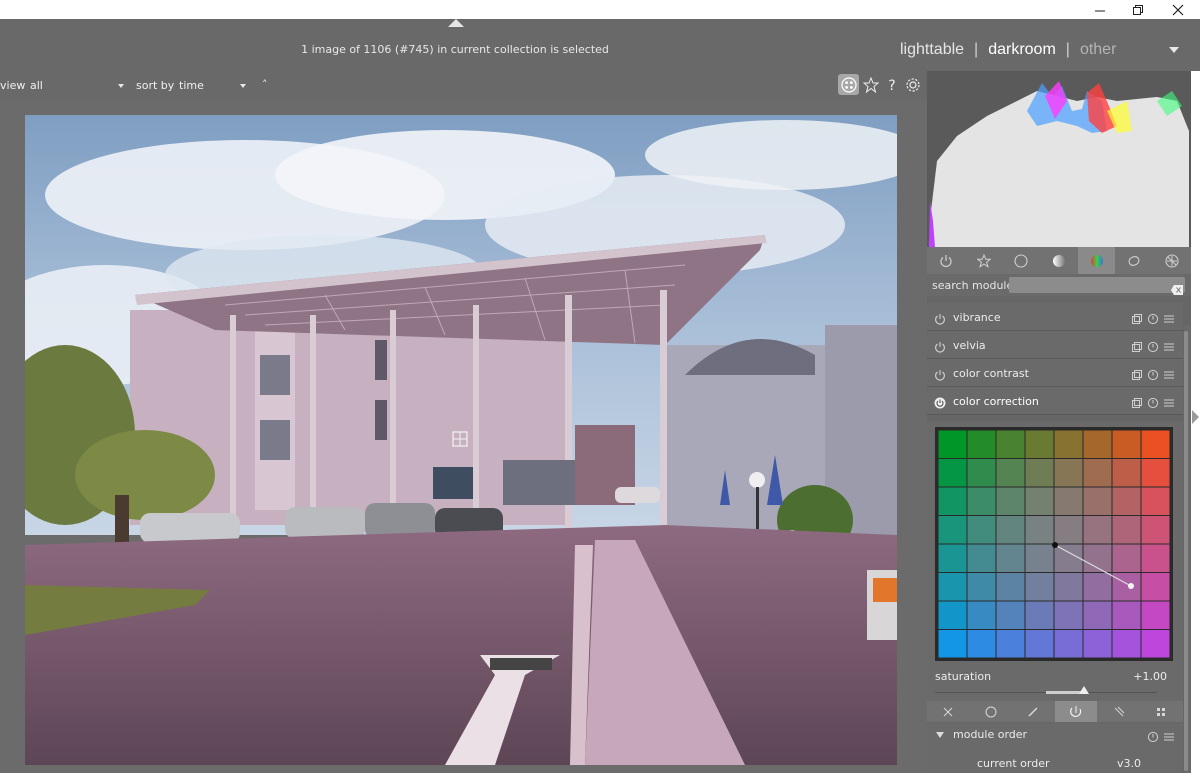 The height and width of the screenshot is (773, 1200). What do you see at coordinates (1046, 692) in the screenshot?
I see `saturation-slider` at bounding box center [1046, 692].